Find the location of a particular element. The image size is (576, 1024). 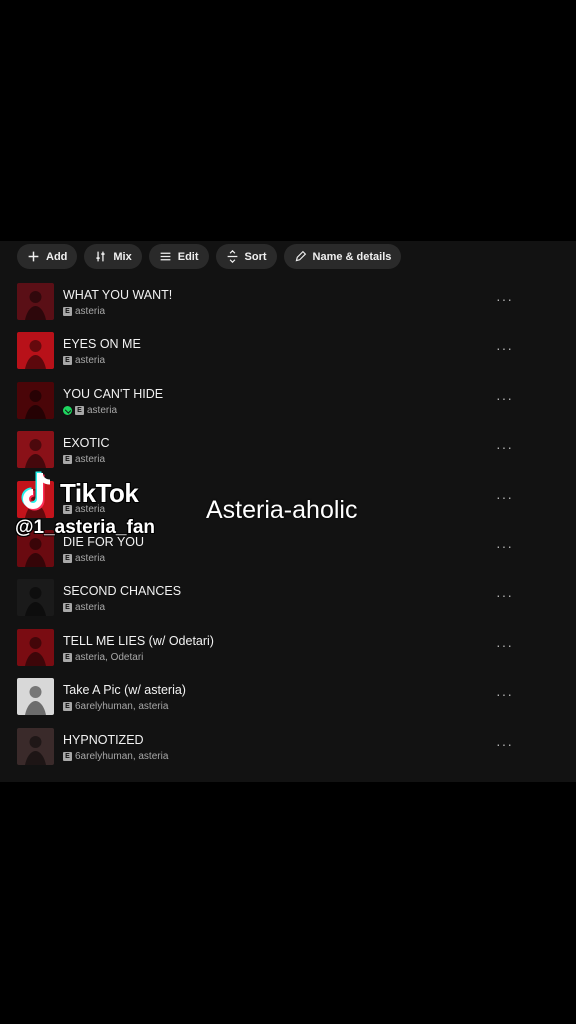

sort-button-label: Sort is located at coordinates (255, 256).